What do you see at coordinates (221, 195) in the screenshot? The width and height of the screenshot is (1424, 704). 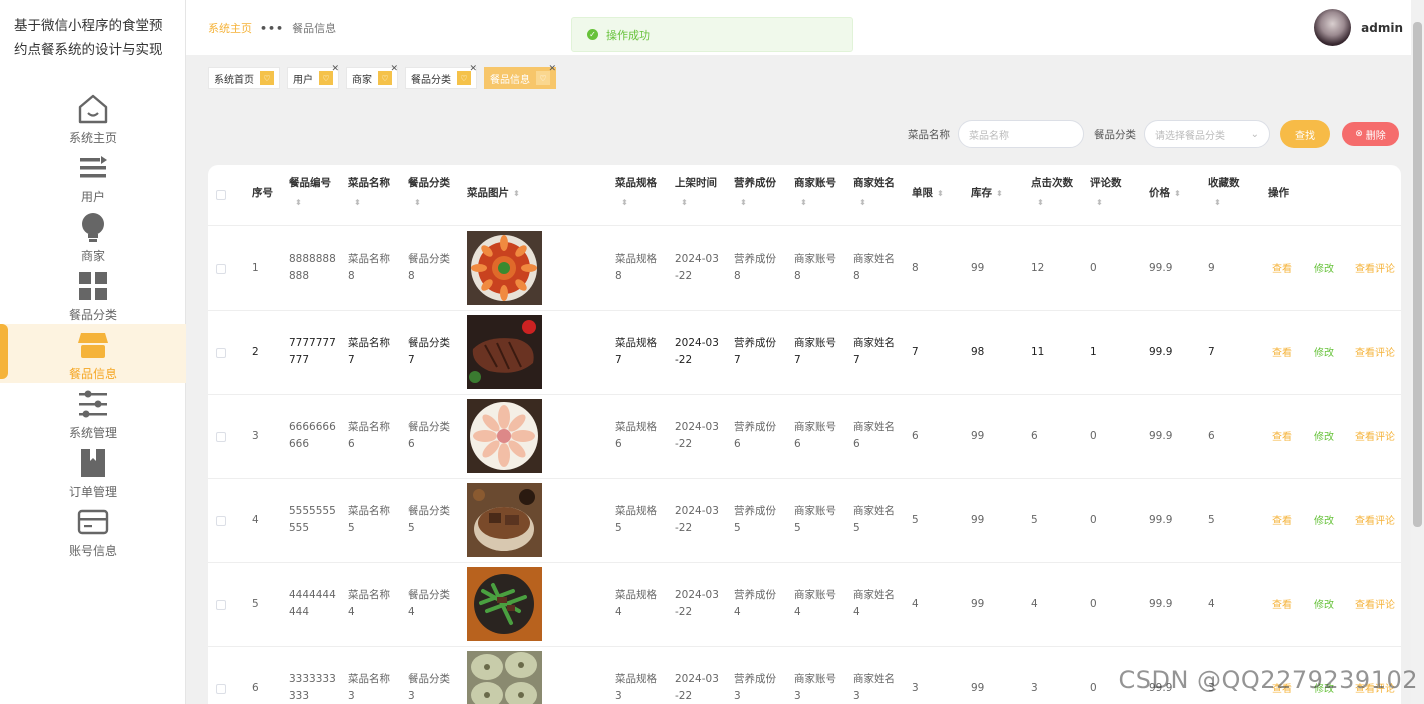 I see `select-all-checkbox` at bounding box center [221, 195].